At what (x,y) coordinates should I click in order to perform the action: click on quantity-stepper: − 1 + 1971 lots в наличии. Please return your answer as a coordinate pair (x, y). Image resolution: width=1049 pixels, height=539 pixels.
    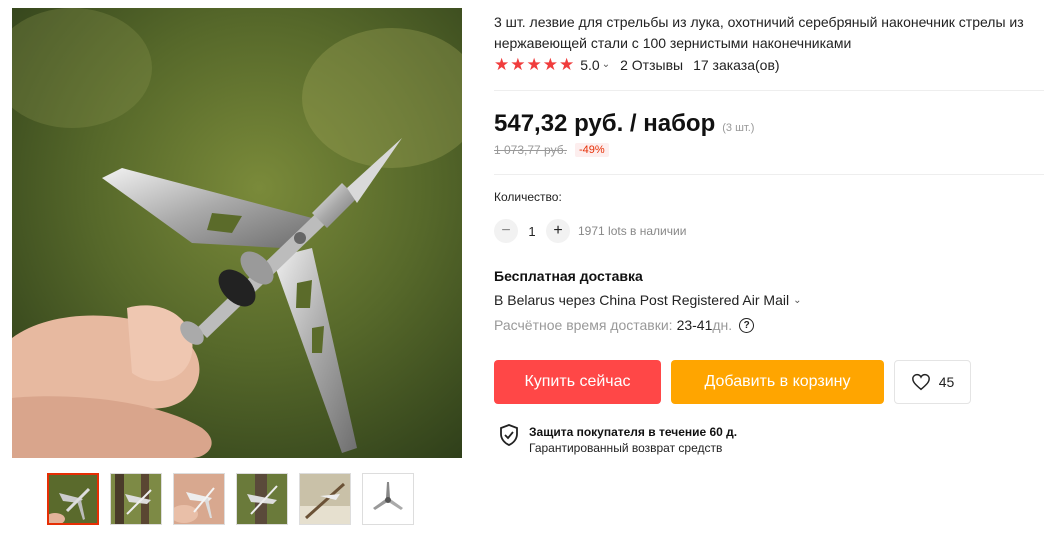
    Looking at the image, I should click on (590, 231).